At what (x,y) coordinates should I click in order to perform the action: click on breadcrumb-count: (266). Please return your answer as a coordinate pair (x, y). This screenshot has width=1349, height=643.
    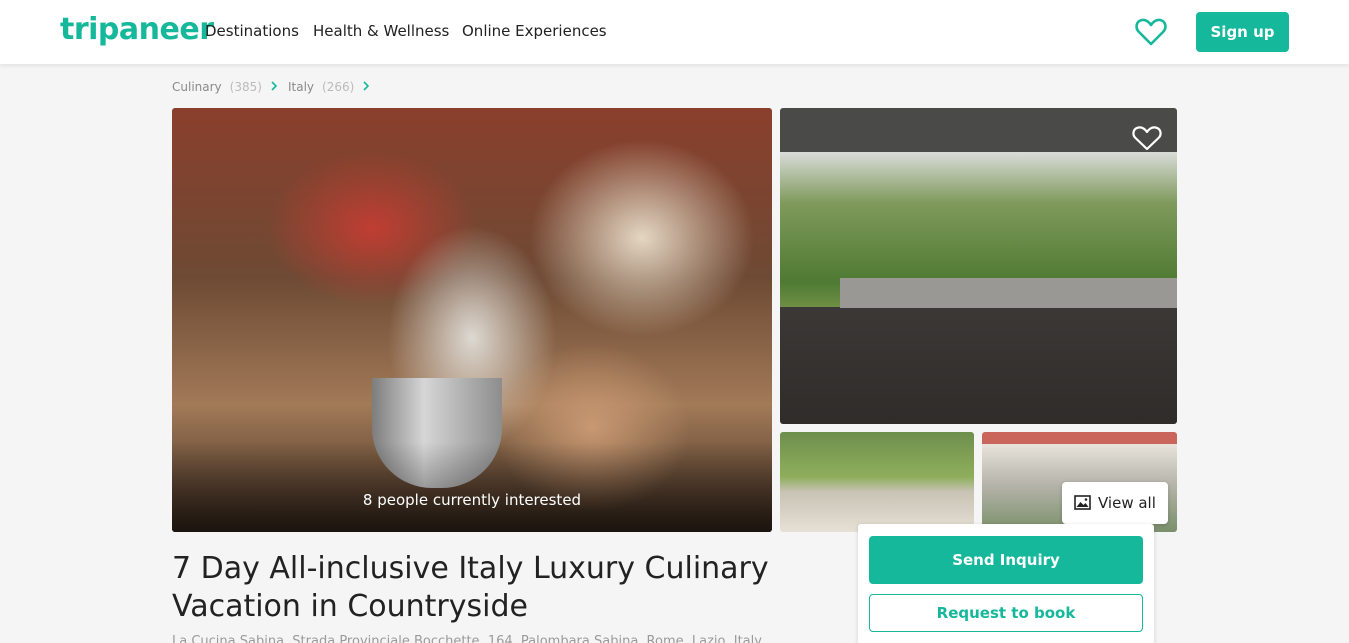
    Looking at the image, I should click on (338, 87).